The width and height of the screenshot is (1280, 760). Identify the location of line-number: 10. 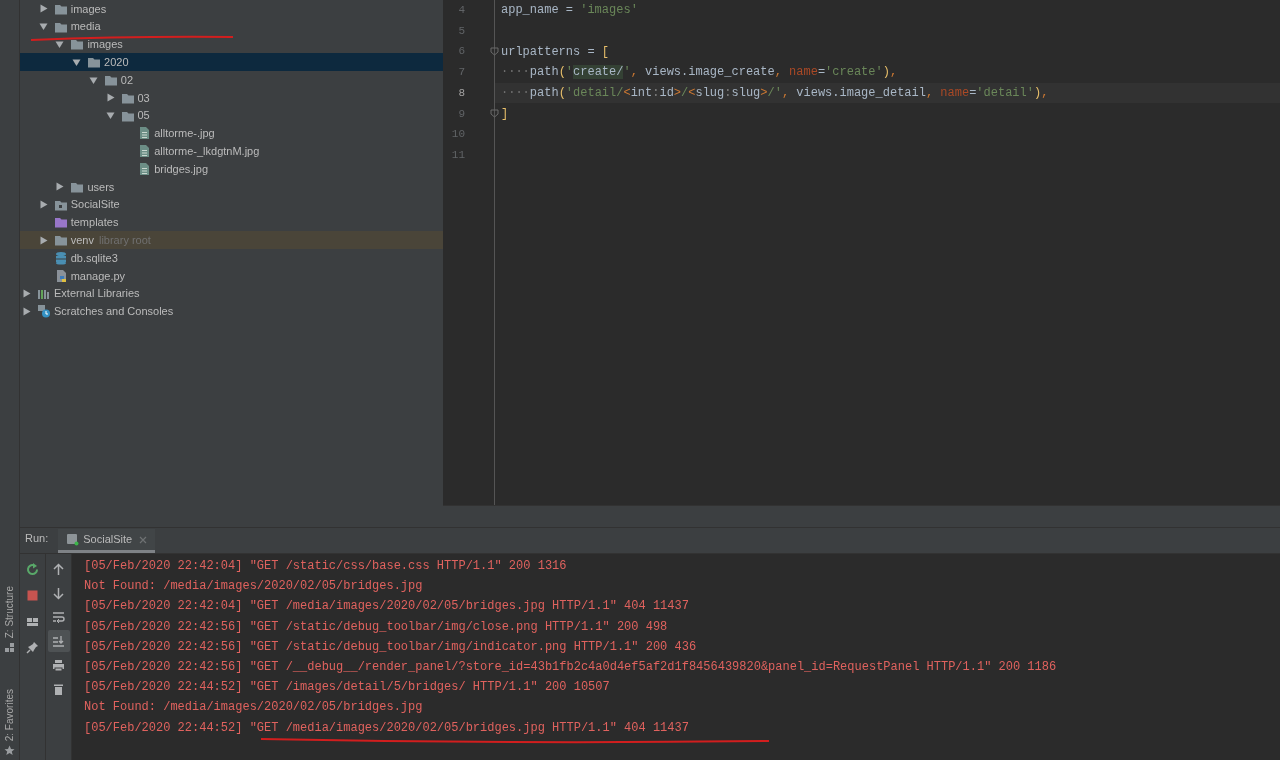
(457, 135).